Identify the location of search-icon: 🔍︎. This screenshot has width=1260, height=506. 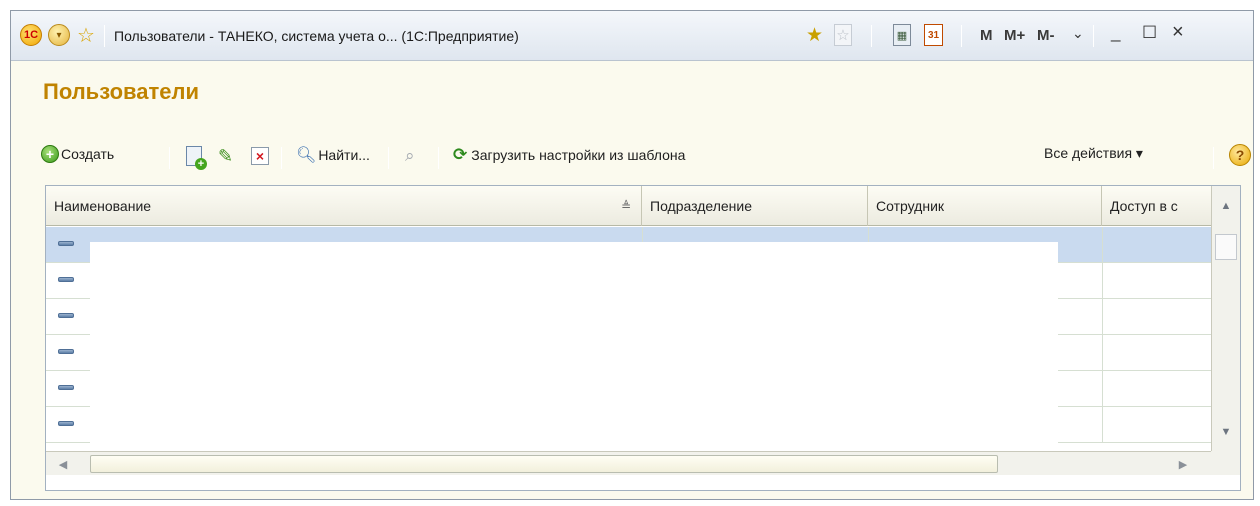
(306, 155).